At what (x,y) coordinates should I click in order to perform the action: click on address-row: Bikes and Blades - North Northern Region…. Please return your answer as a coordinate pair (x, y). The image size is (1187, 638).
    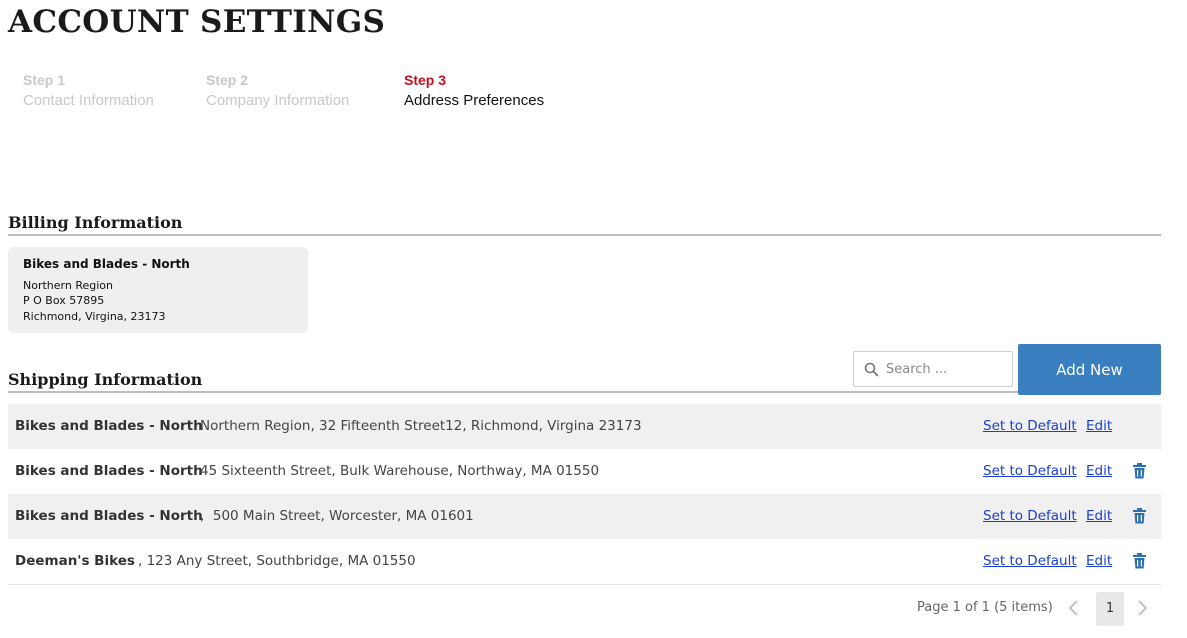
    Looking at the image, I should click on (584, 426).